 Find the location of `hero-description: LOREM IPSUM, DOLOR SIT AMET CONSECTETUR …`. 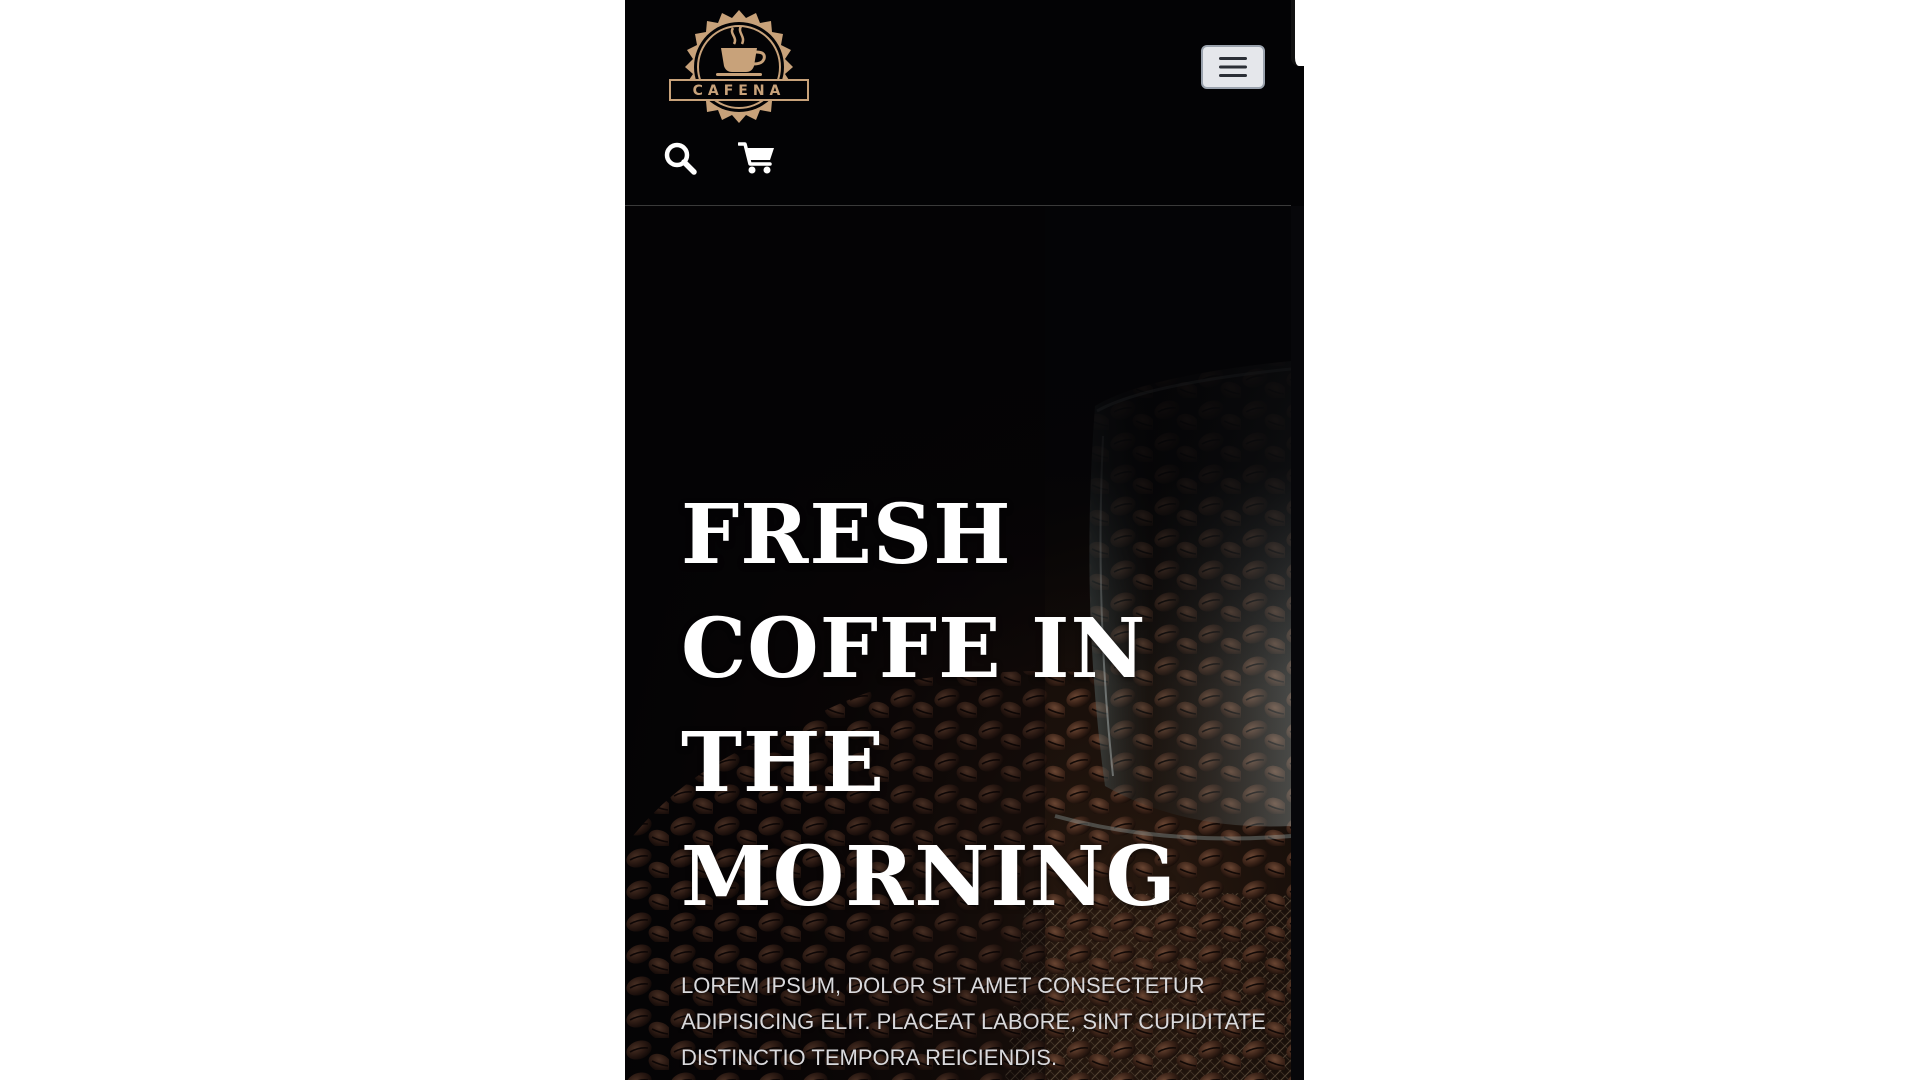

hero-description: LOREM IPSUM, DOLOR SIT AMET CONSECTETUR … is located at coordinates (973, 1021).